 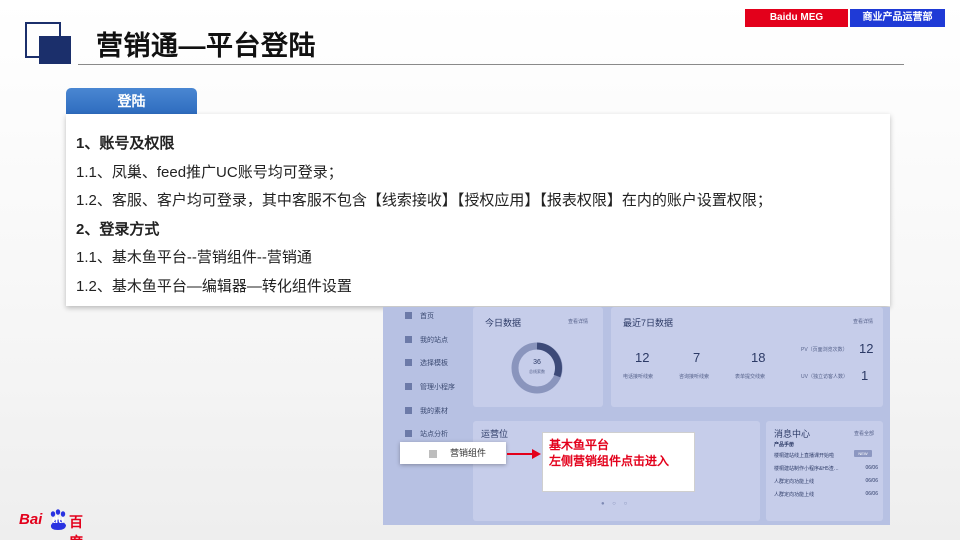 What do you see at coordinates (866, 348) in the screenshot?
I see `side-stat-value: 12` at bounding box center [866, 348].